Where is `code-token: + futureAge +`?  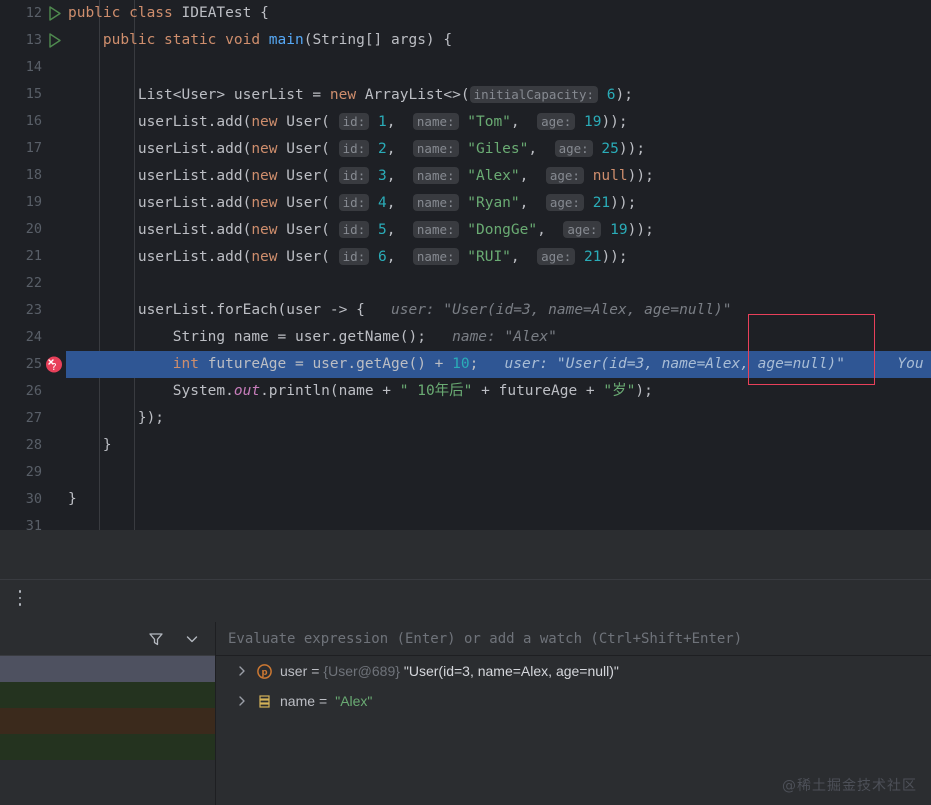
code-token: + futureAge + is located at coordinates (538, 391).